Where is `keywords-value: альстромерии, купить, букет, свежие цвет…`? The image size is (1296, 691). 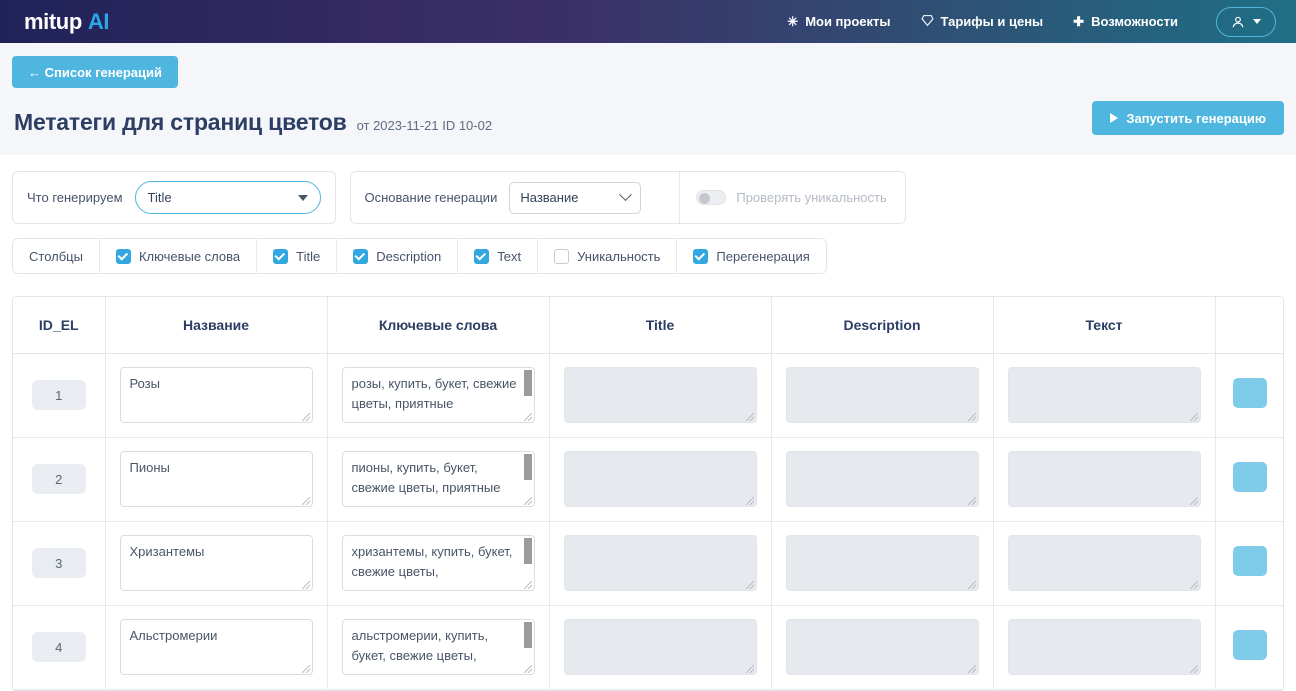
keywords-value: альстромерии, купить, букет, свежие цвет… is located at coordinates (420, 646).